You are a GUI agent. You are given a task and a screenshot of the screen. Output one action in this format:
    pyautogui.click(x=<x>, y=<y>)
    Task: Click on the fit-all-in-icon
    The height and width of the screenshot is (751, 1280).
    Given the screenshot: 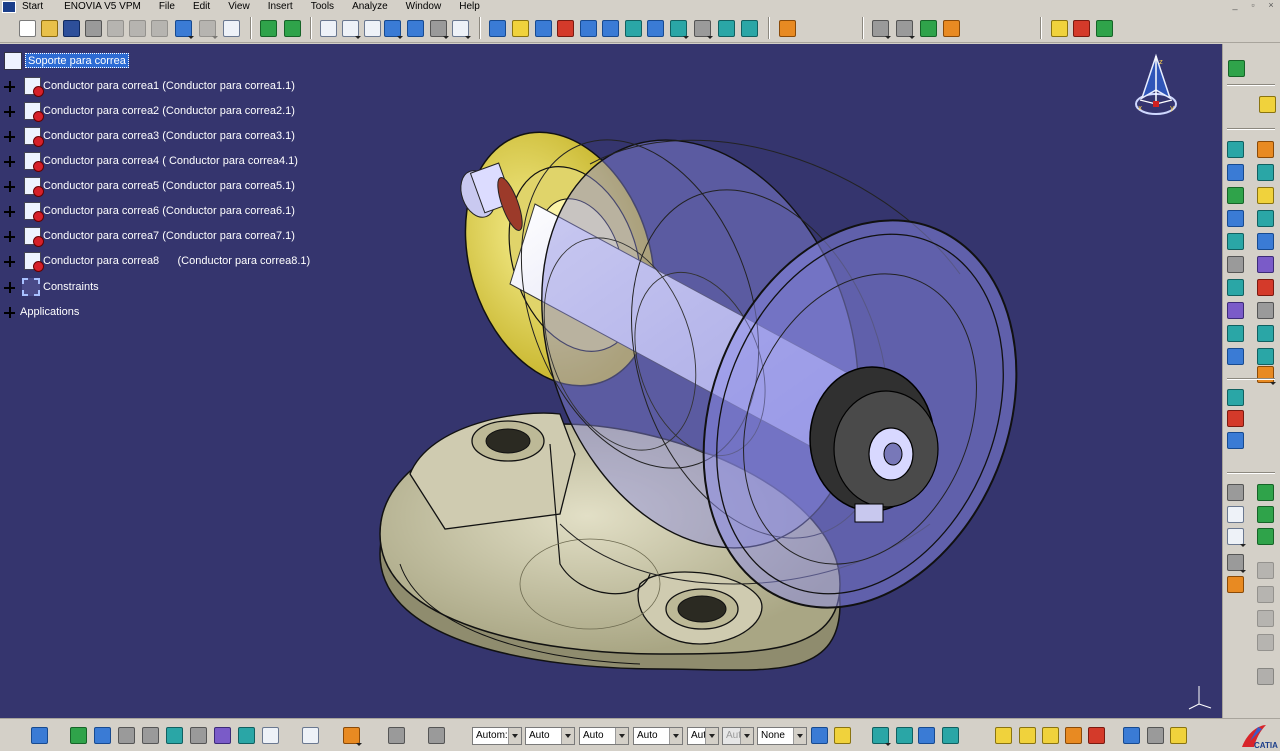 What is the action you would take?
    pyautogui.click(x=520, y=28)
    